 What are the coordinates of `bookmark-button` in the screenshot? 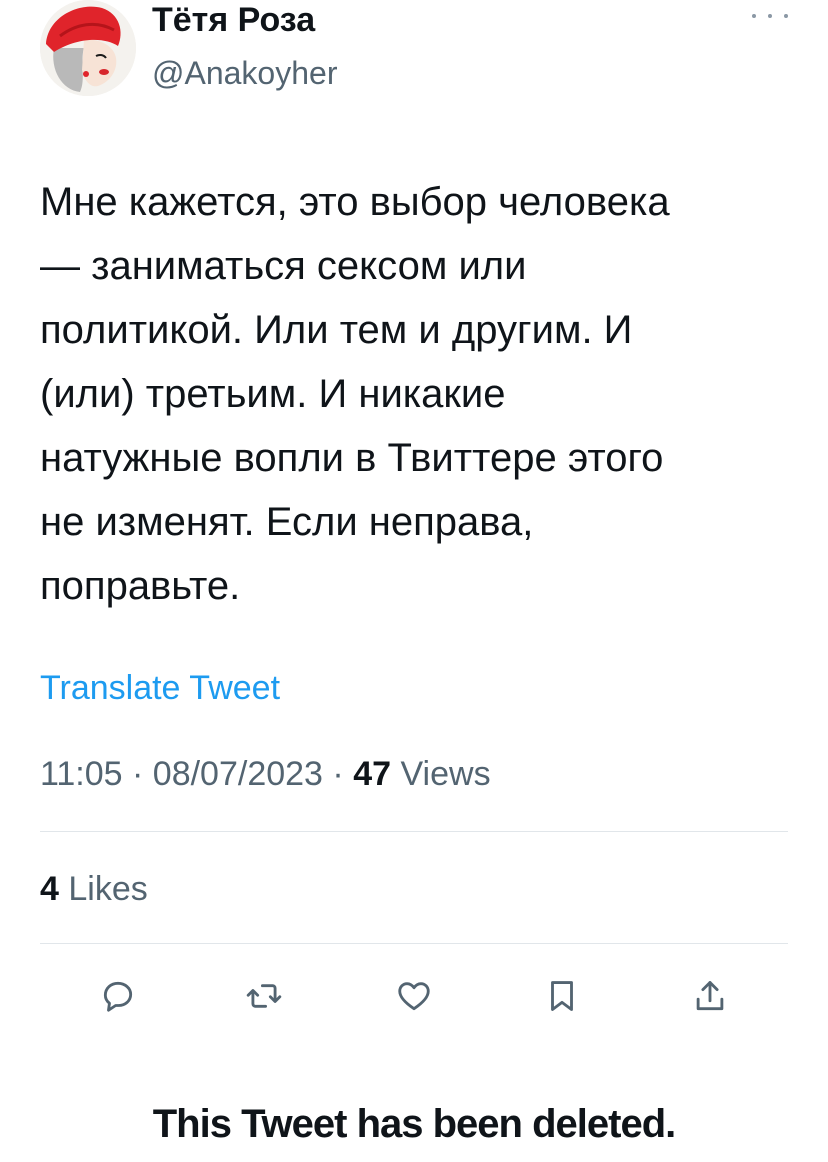 It's located at (562, 996).